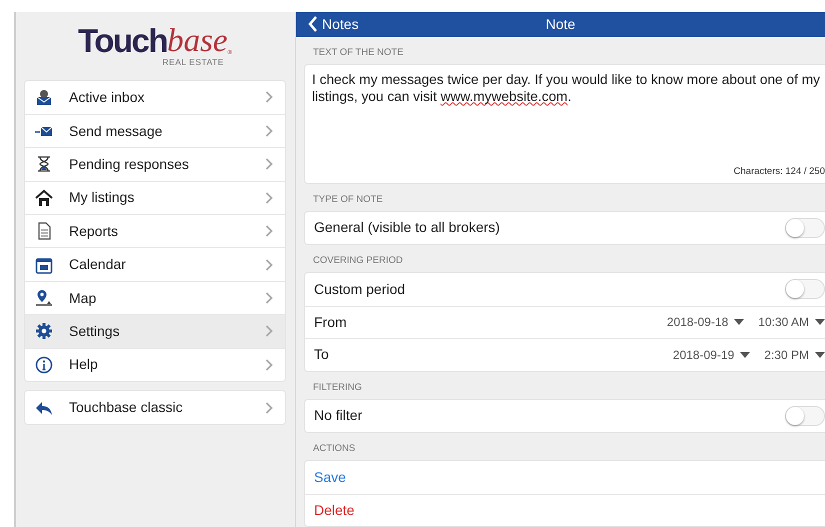 This screenshot has width=825, height=527. Describe the element at coordinates (44, 197) in the screenshot. I see `house-icon` at that location.